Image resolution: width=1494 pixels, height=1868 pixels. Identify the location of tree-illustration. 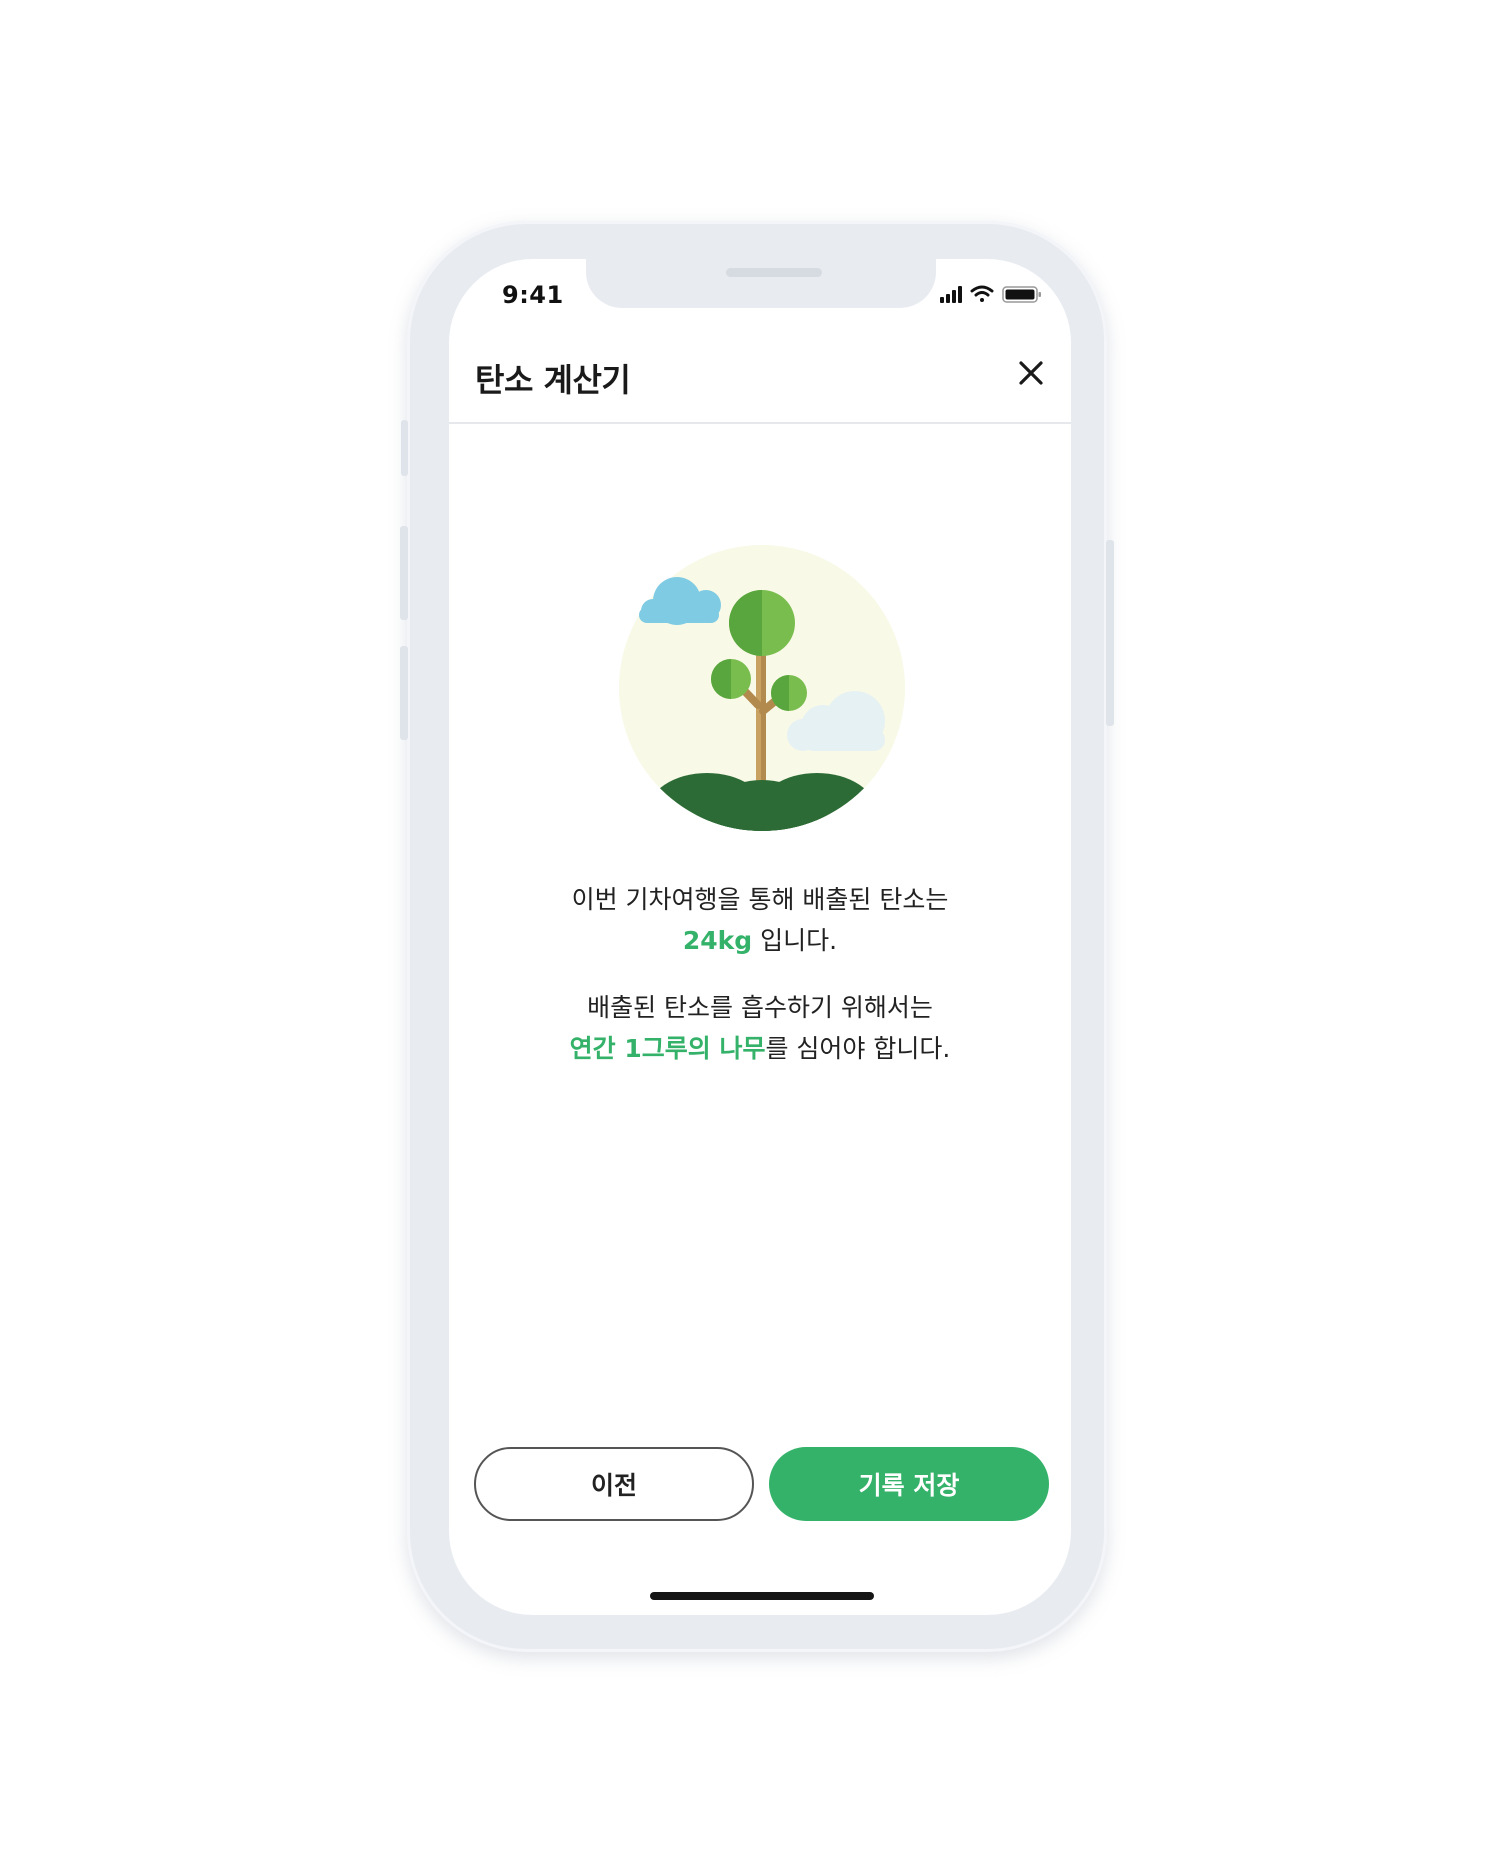
(762, 688).